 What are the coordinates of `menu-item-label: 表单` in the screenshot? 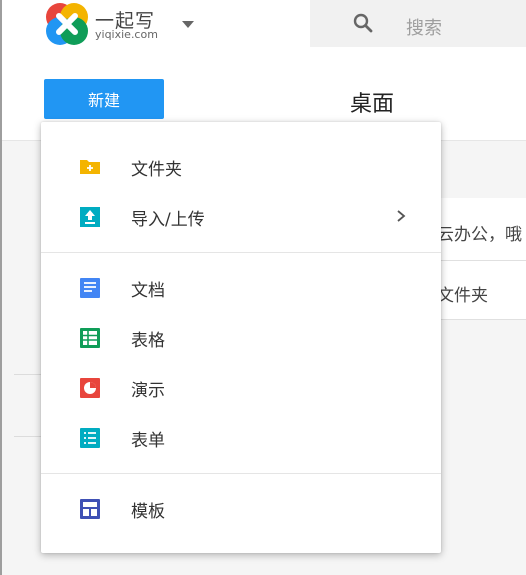 It's located at (148, 441).